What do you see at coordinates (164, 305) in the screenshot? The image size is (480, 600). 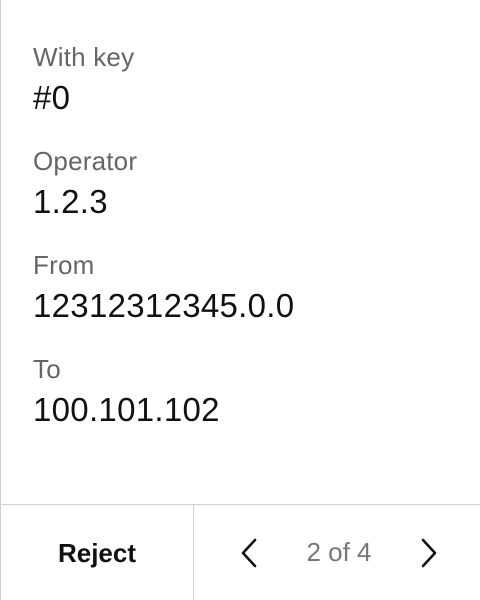 I see `field-value: 12312312345.0.0` at bounding box center [164, 305].